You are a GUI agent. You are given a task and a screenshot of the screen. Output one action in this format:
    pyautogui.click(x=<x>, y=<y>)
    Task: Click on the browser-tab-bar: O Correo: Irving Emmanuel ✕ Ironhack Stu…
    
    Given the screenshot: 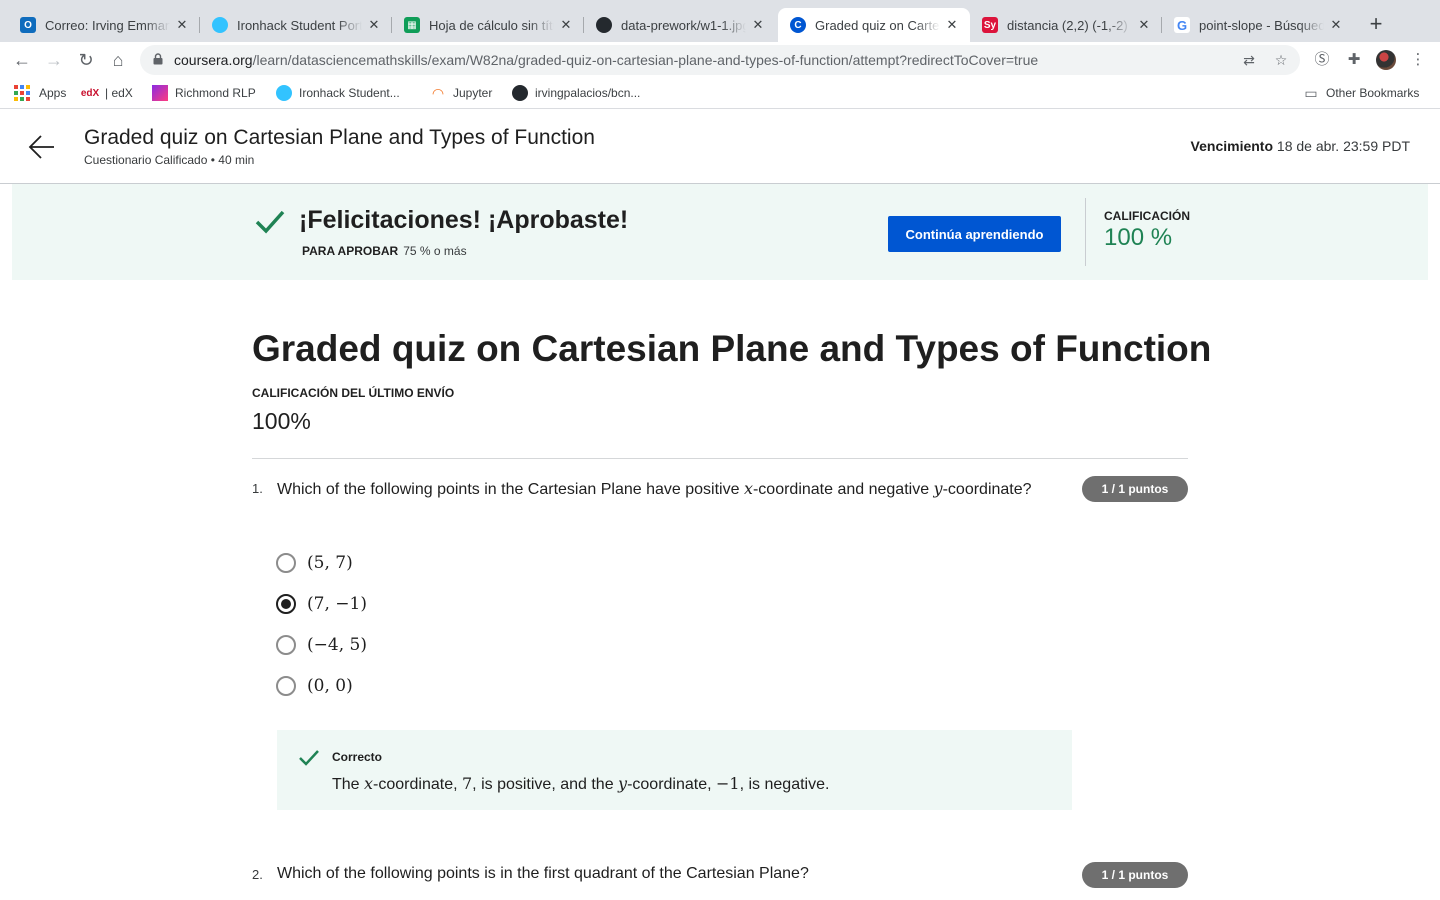 What is the action you would take?
    pyautogui.click(x=720, y=21)
    